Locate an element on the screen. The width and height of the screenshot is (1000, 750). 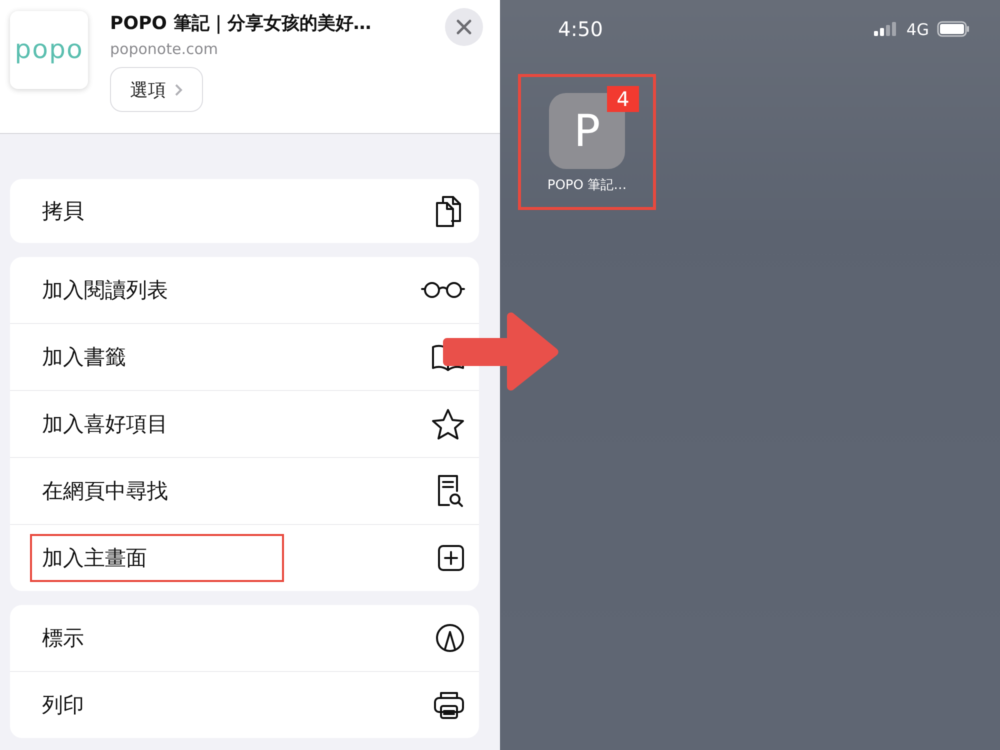
menu-item-label: 加入閱讀列表 is located at coordinates (105, 290).